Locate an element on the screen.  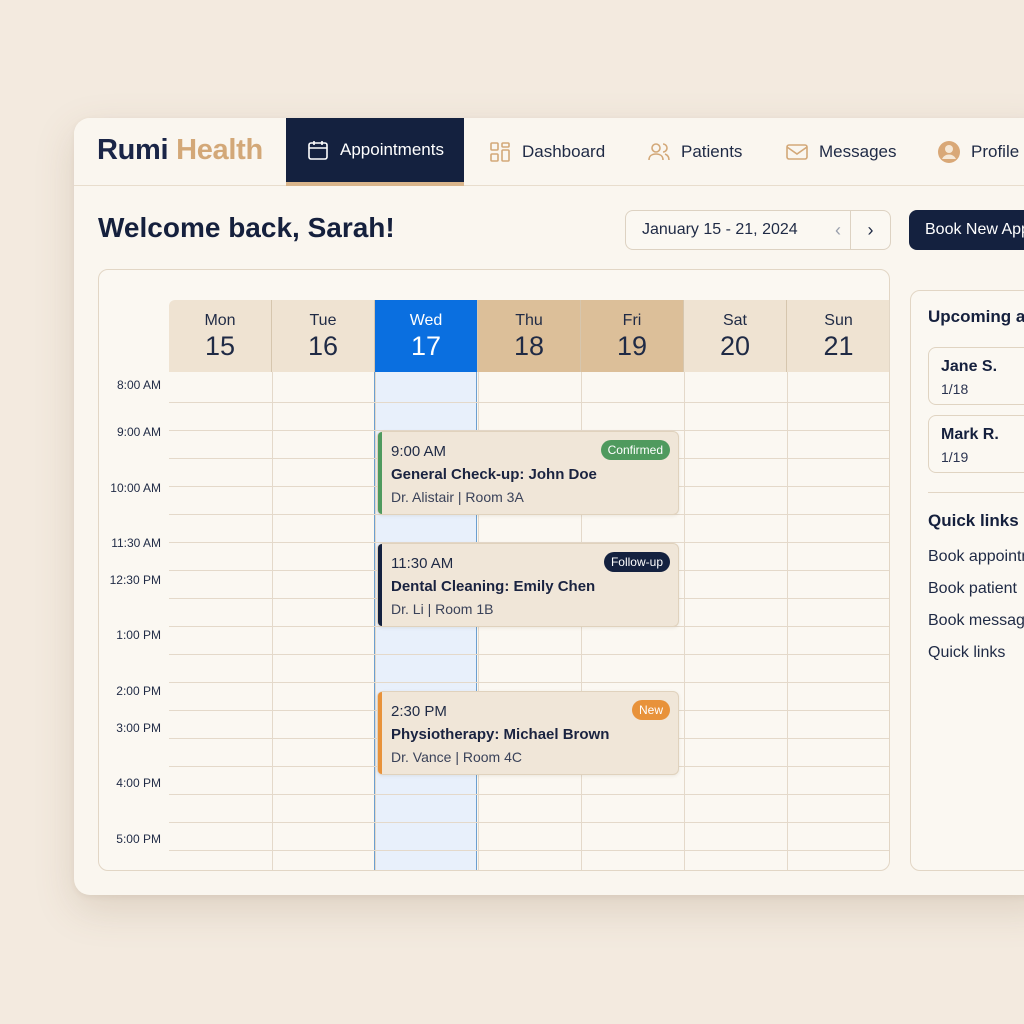
day-header-tue: Tue 16 is located at coordinates (323, 336).